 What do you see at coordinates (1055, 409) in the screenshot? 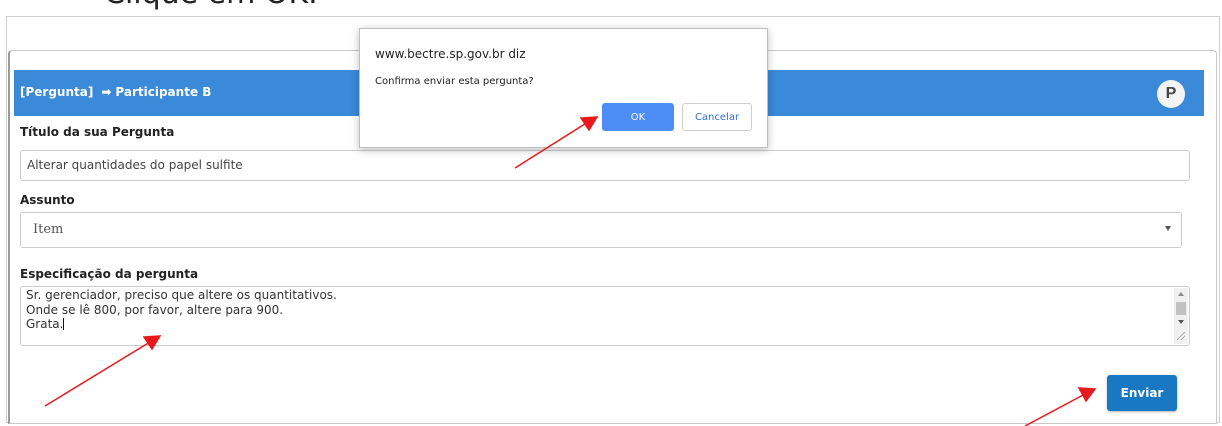
I see `annotation-arrow-send` at bounding box center [1055, 409].